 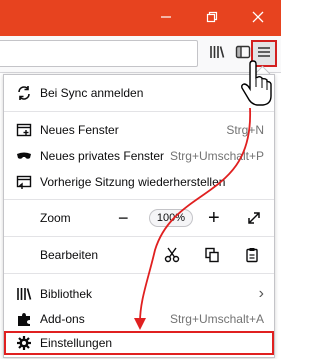 I want to click on fullscreen-icon, so click(x=254, y=219).